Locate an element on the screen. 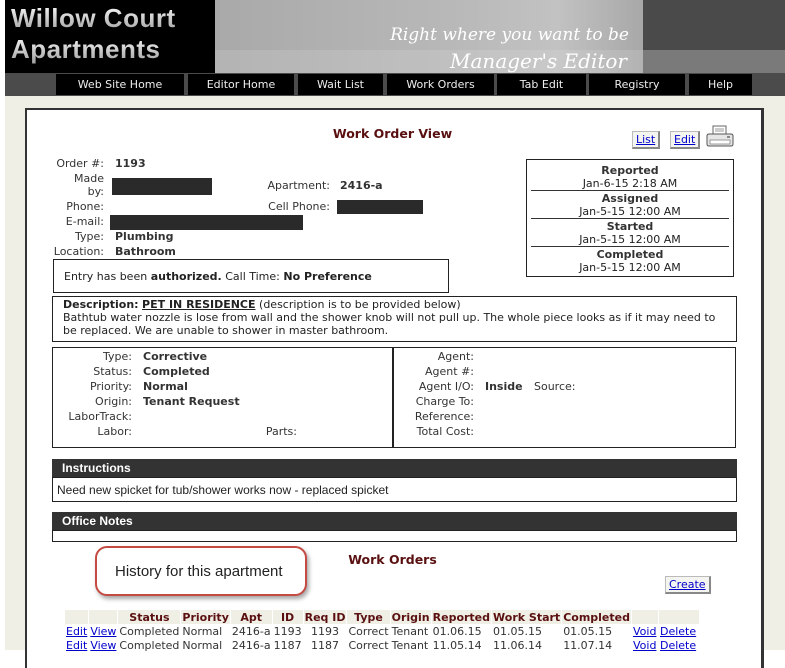 The width and height of the screenshot is (785, 668). total-cost-label: Total Cost: is located at coordinates (445, 431).